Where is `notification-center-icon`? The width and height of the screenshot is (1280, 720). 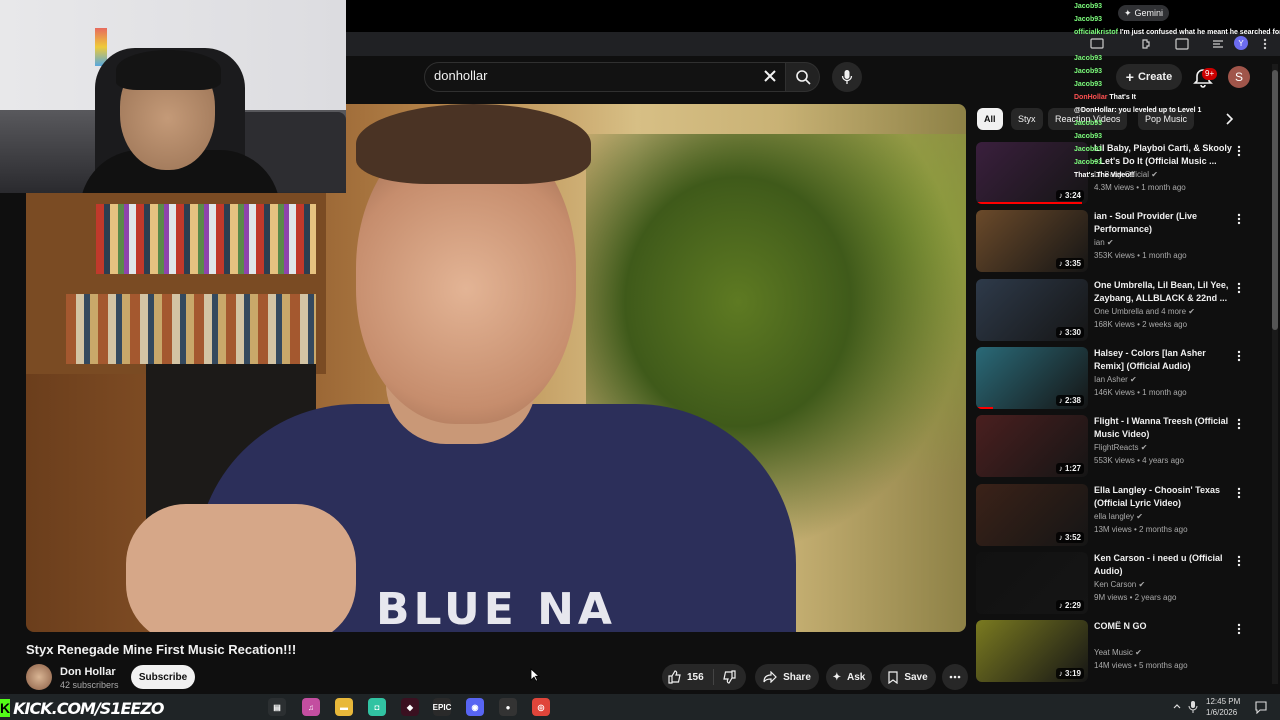
notification-center-icon is located at coordinates (1261, 707).